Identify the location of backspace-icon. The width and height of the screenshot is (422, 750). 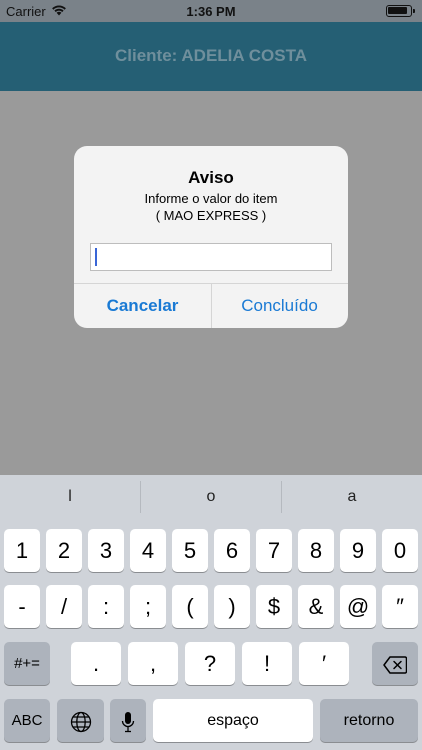
(395, 665).